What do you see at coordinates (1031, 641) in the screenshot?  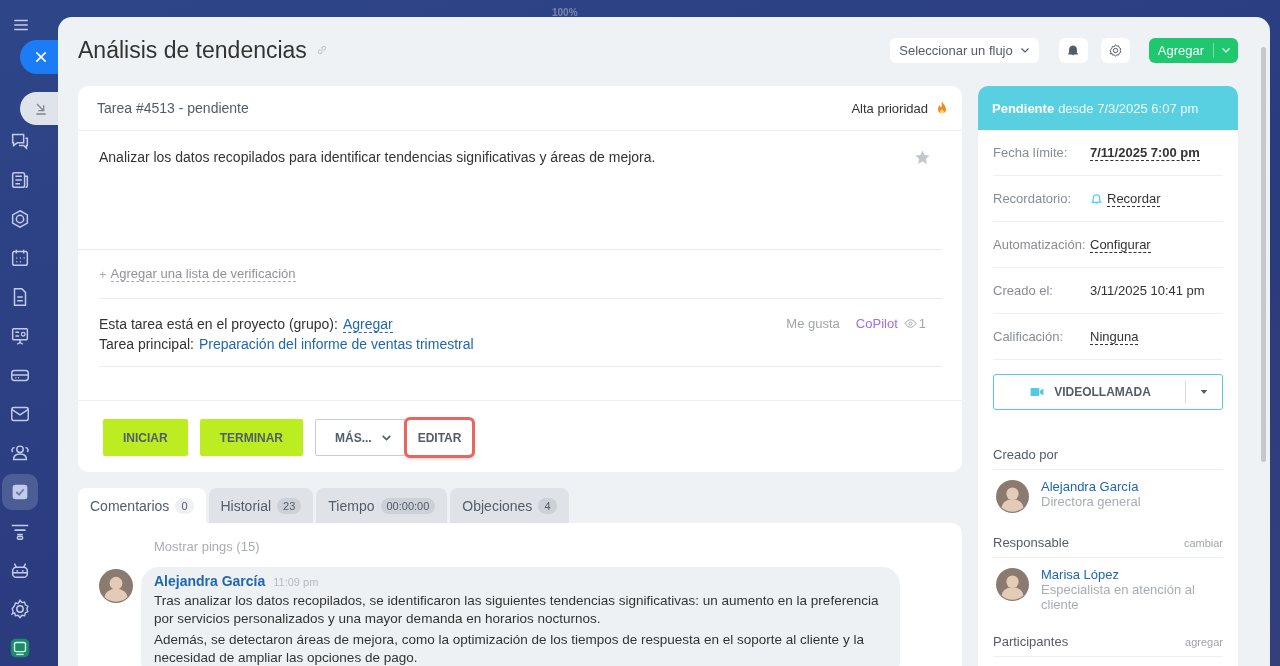 I see `section-title: Participantes` at bounding box center [1031, 641].